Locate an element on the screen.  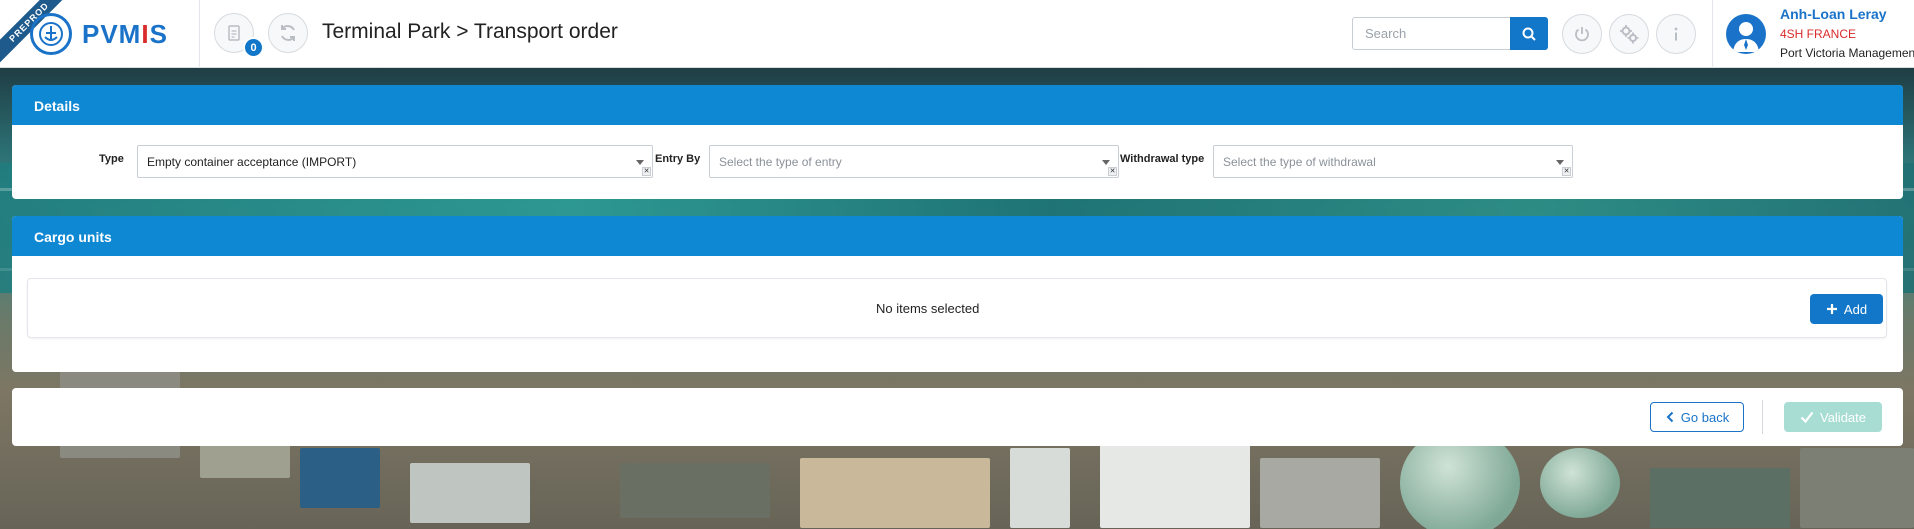
document-icon is located at coordinates (234, 33).